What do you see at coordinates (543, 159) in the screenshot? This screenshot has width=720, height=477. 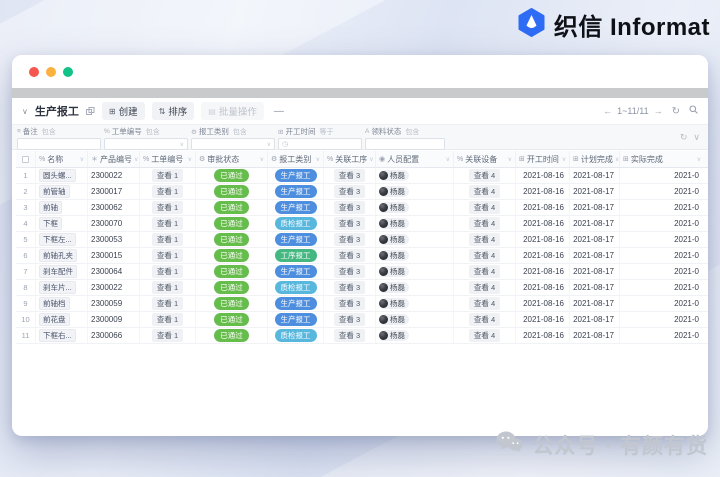 I see `column-header-开工时间: ⊞ 开工时间 ∨` at bounding box center [543, 159].